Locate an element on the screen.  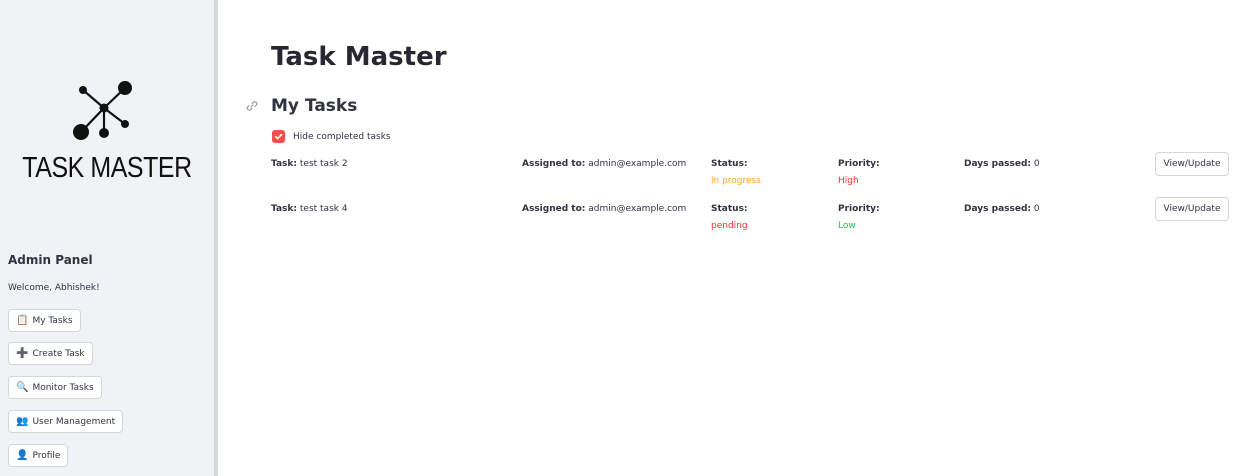
priority-value: Low is located at coordinates (847, 226).